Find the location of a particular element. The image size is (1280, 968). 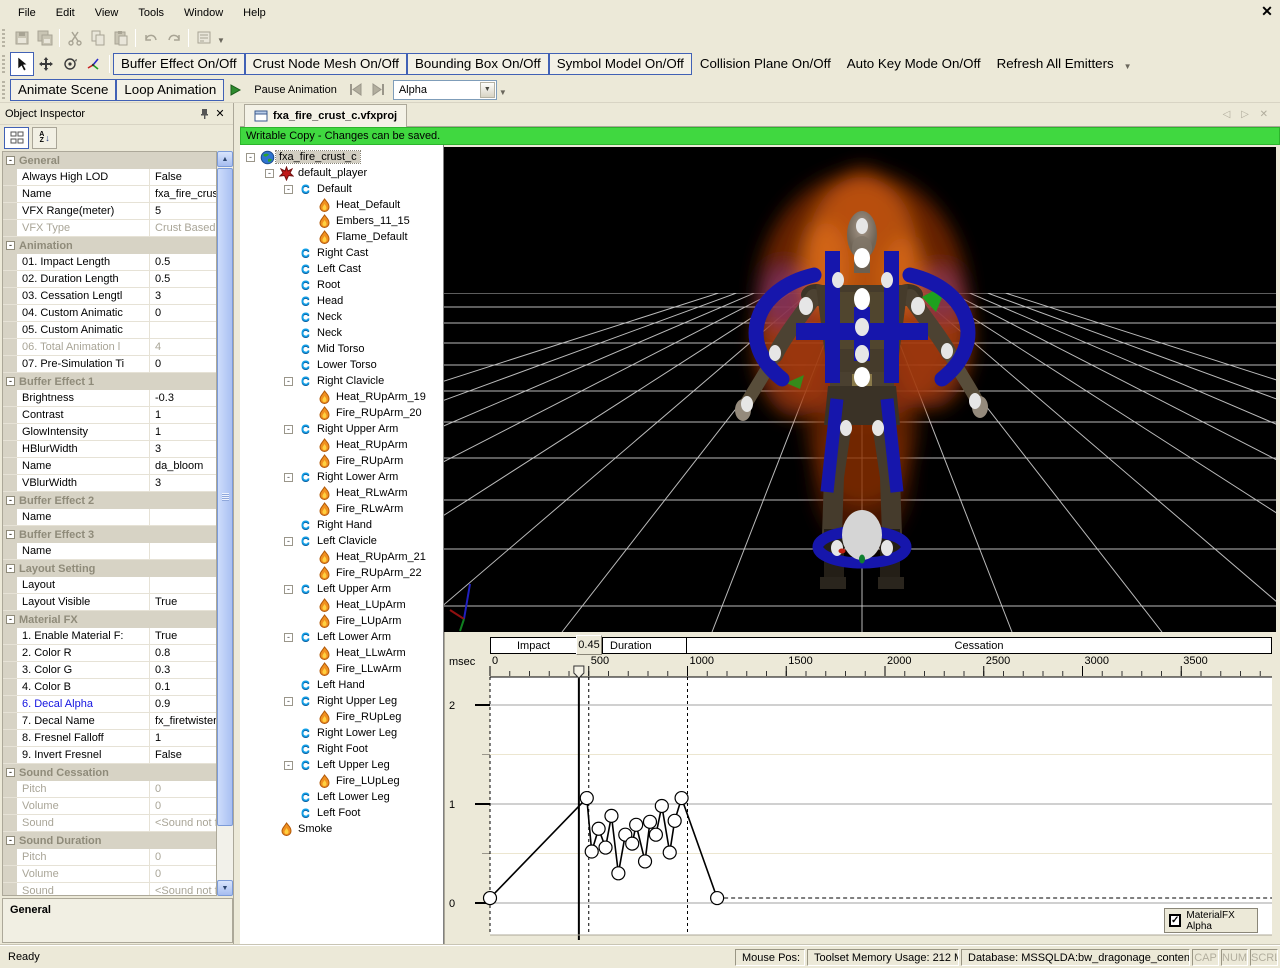

tree-item-label: Fire_RUpArm_22 is located at coordinates (379, 573).